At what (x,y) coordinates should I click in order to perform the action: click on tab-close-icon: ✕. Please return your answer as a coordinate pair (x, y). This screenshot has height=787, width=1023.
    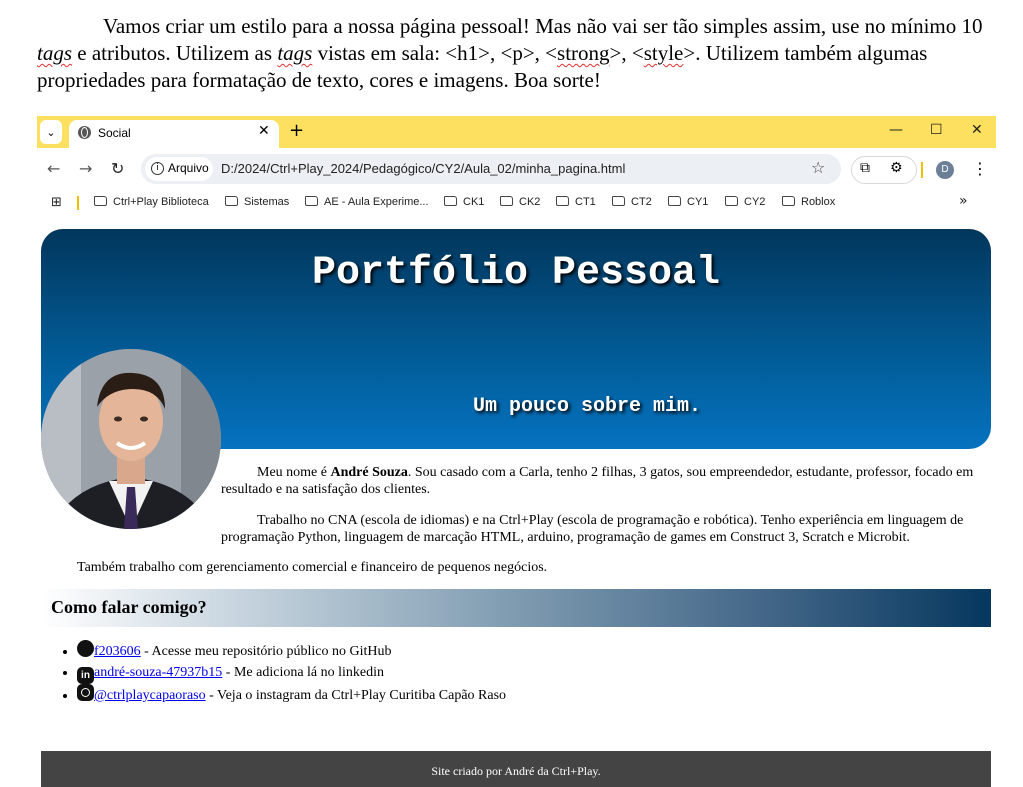
    Looking at the image, I should click on (264, 131).